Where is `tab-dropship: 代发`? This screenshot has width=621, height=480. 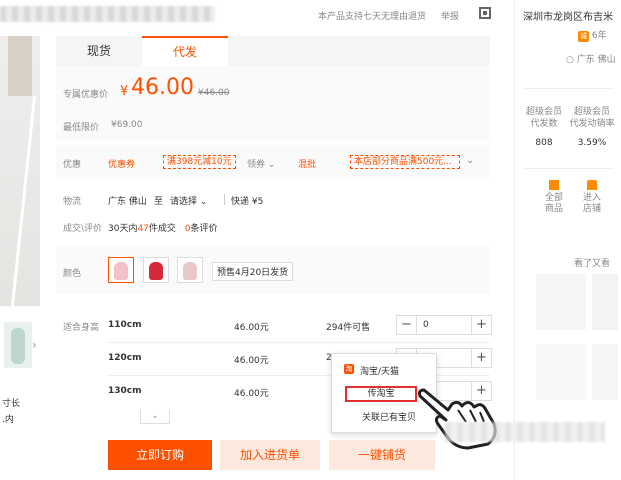 tab-dropship: 代发 is located at coordinates (185, 51).